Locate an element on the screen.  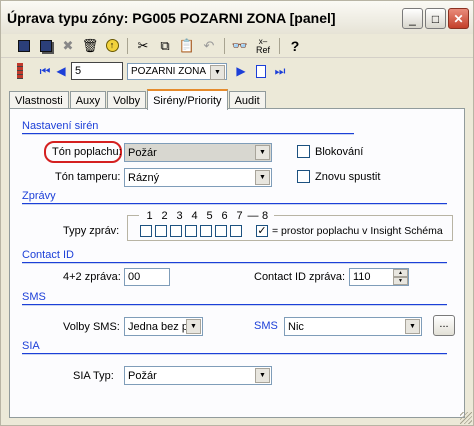
sms-options-select: Jedna bez p ▼ is located at coordinates (163, 326).